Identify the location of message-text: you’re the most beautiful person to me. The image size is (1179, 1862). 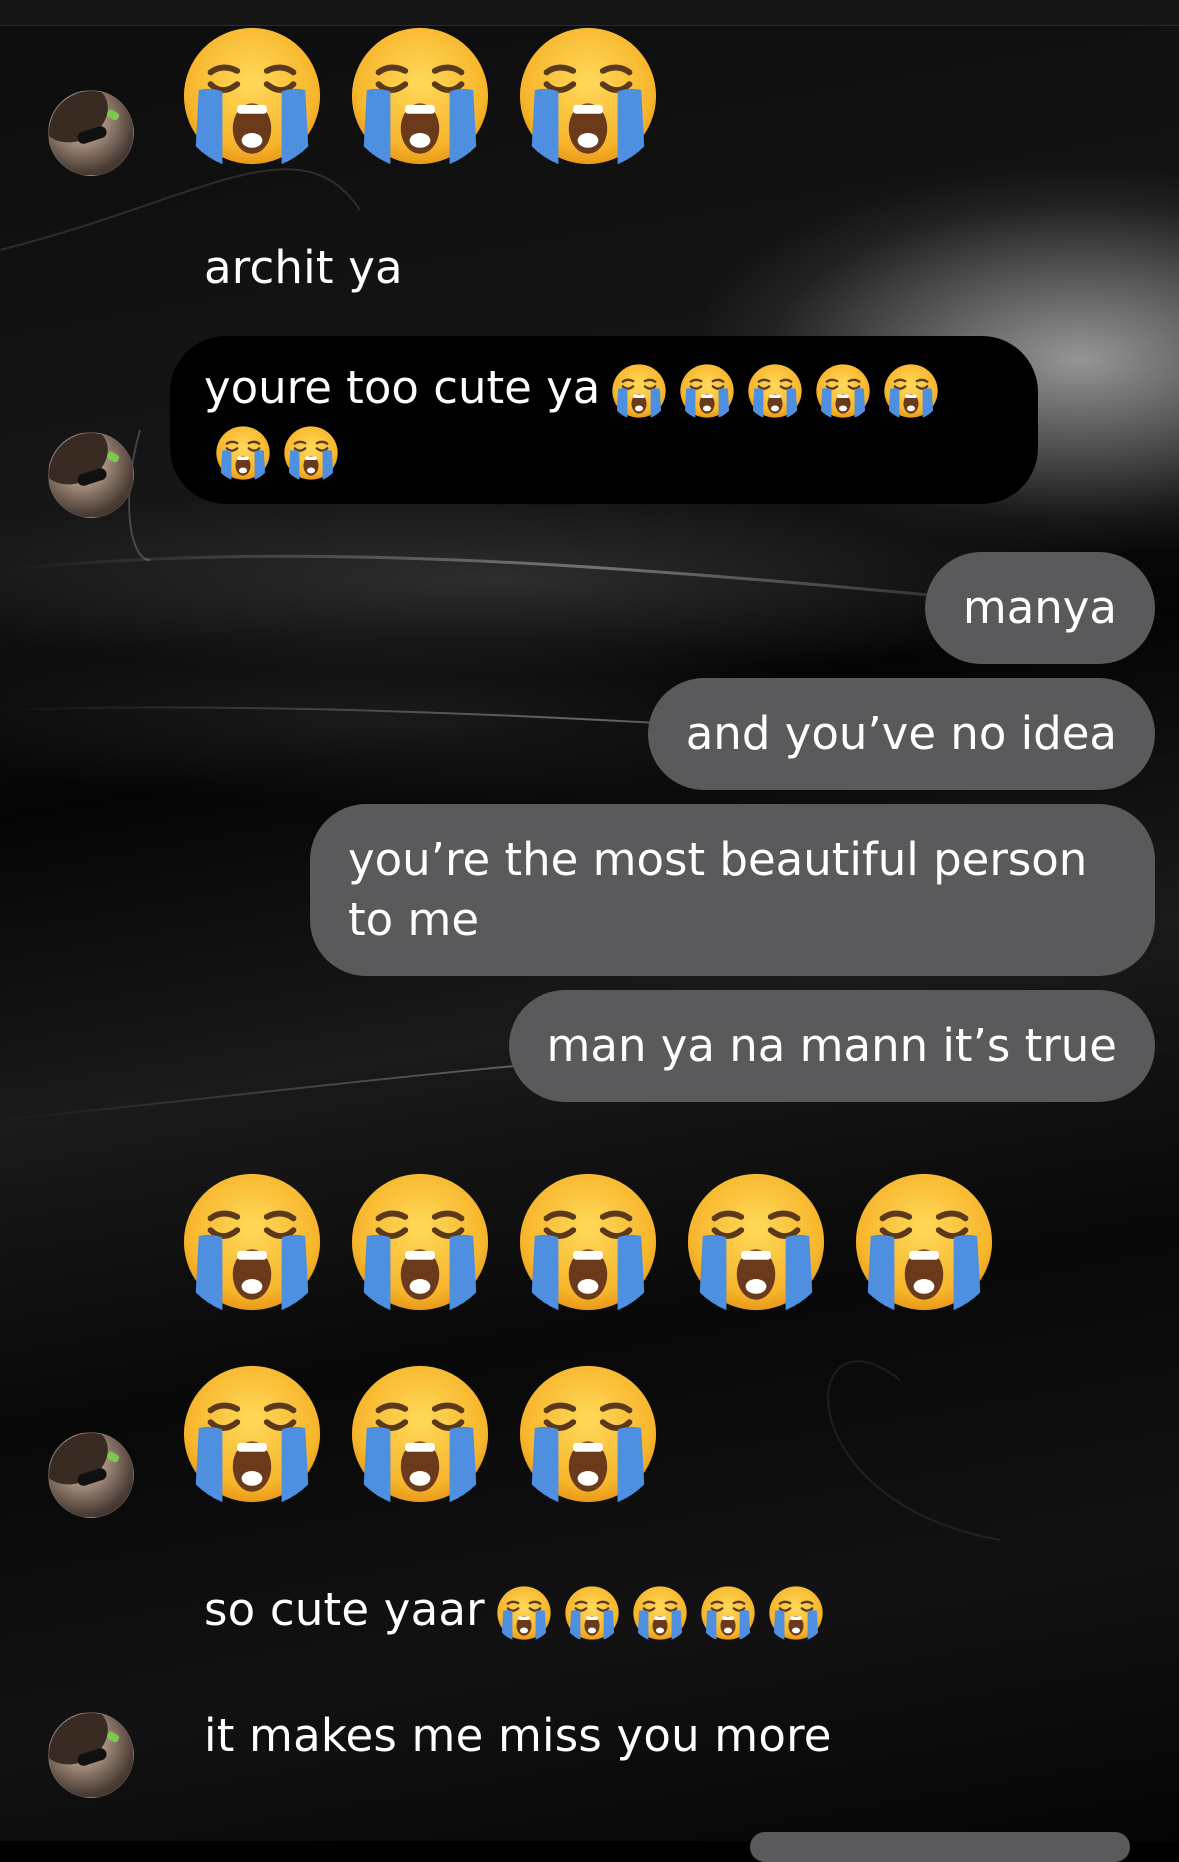
(718, 889).